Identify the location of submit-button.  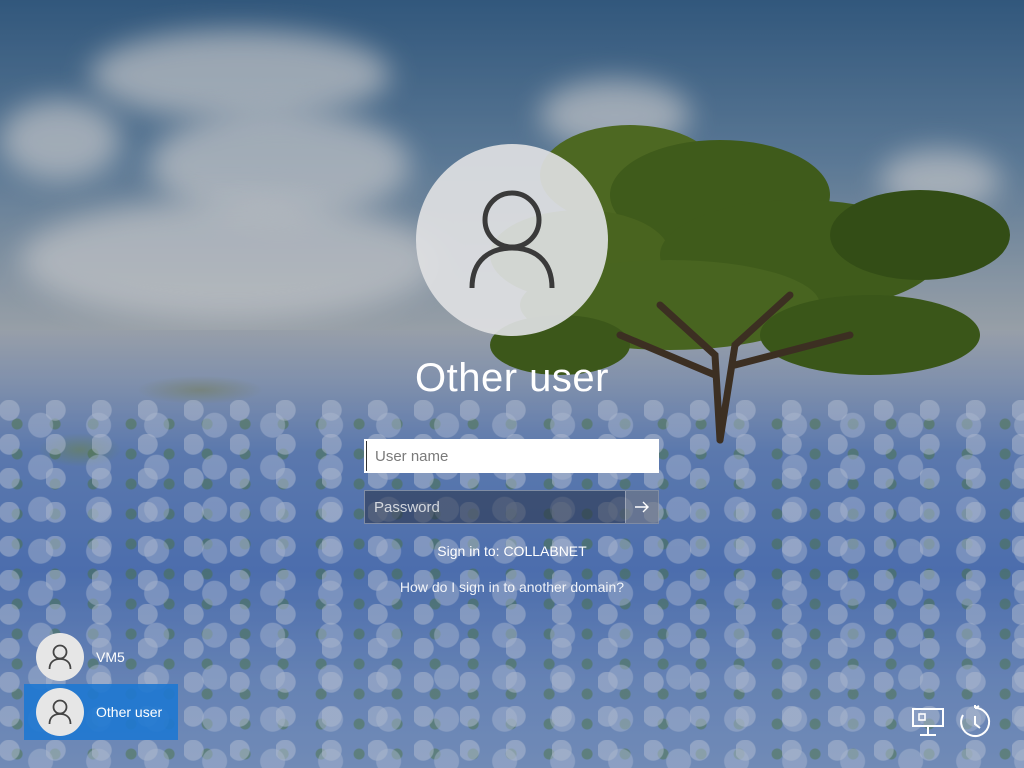
(641, 507).